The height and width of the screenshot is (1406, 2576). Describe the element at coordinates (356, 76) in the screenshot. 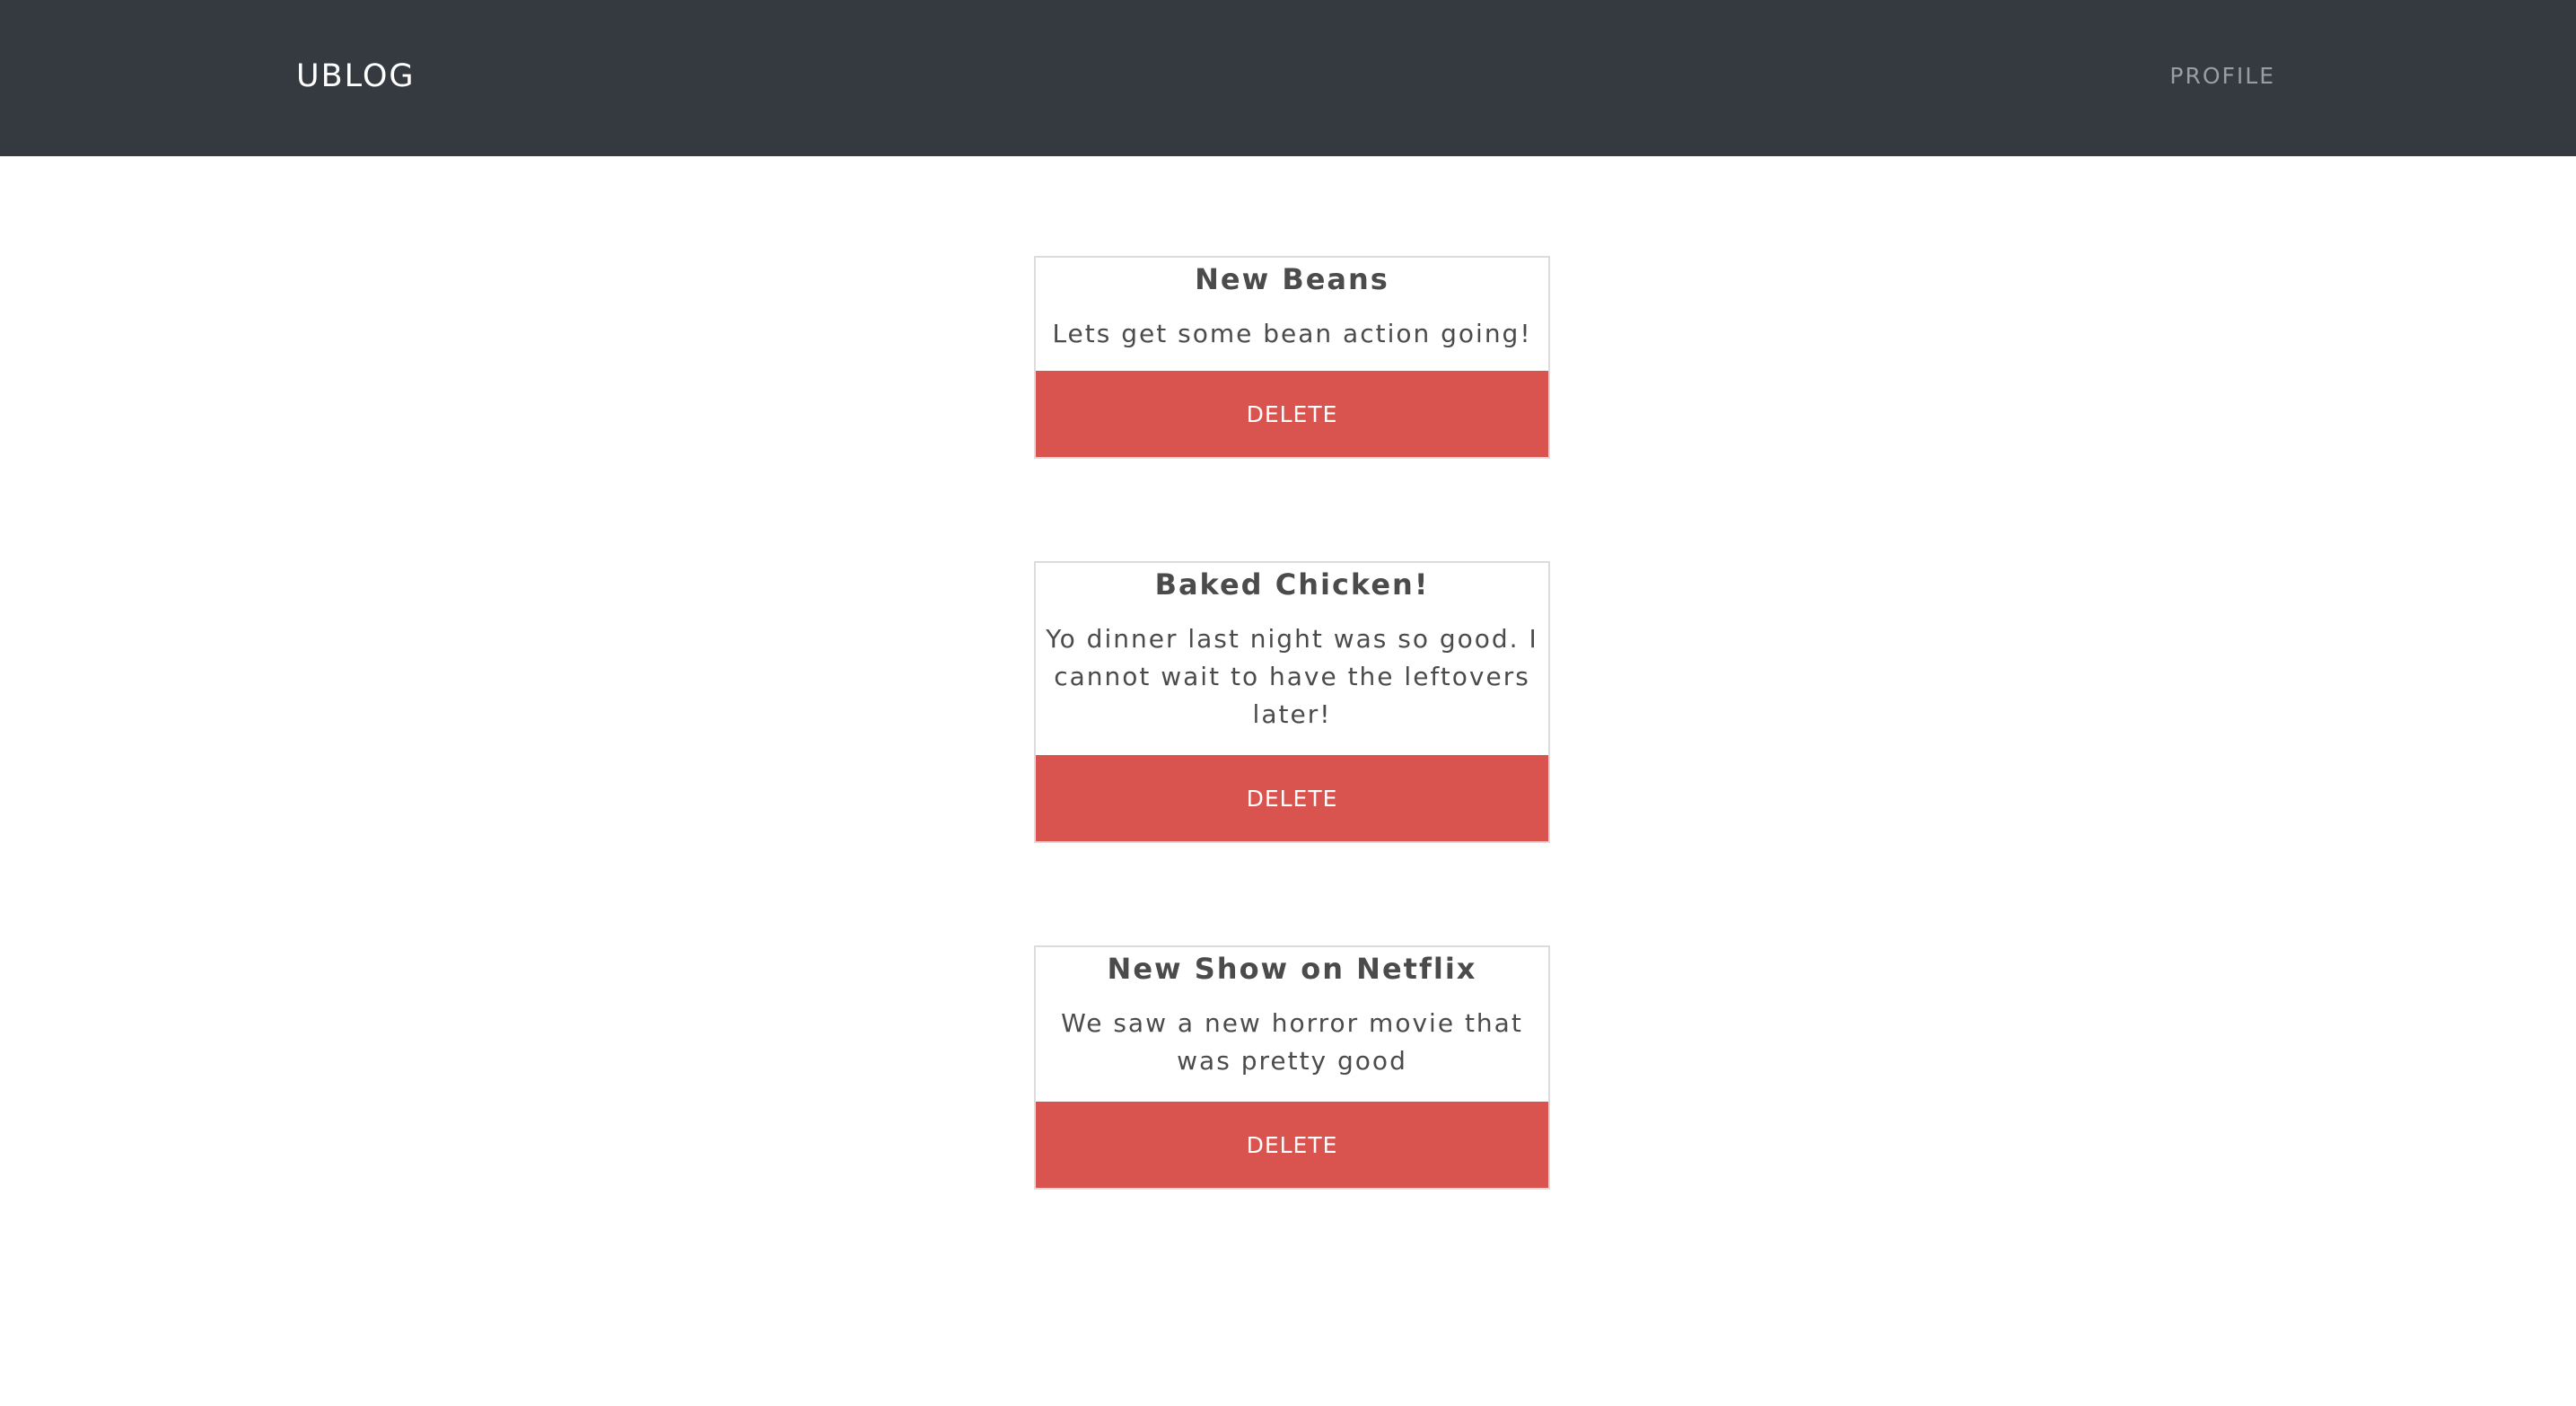

I see `brand-logo: UBLOG` at that location.